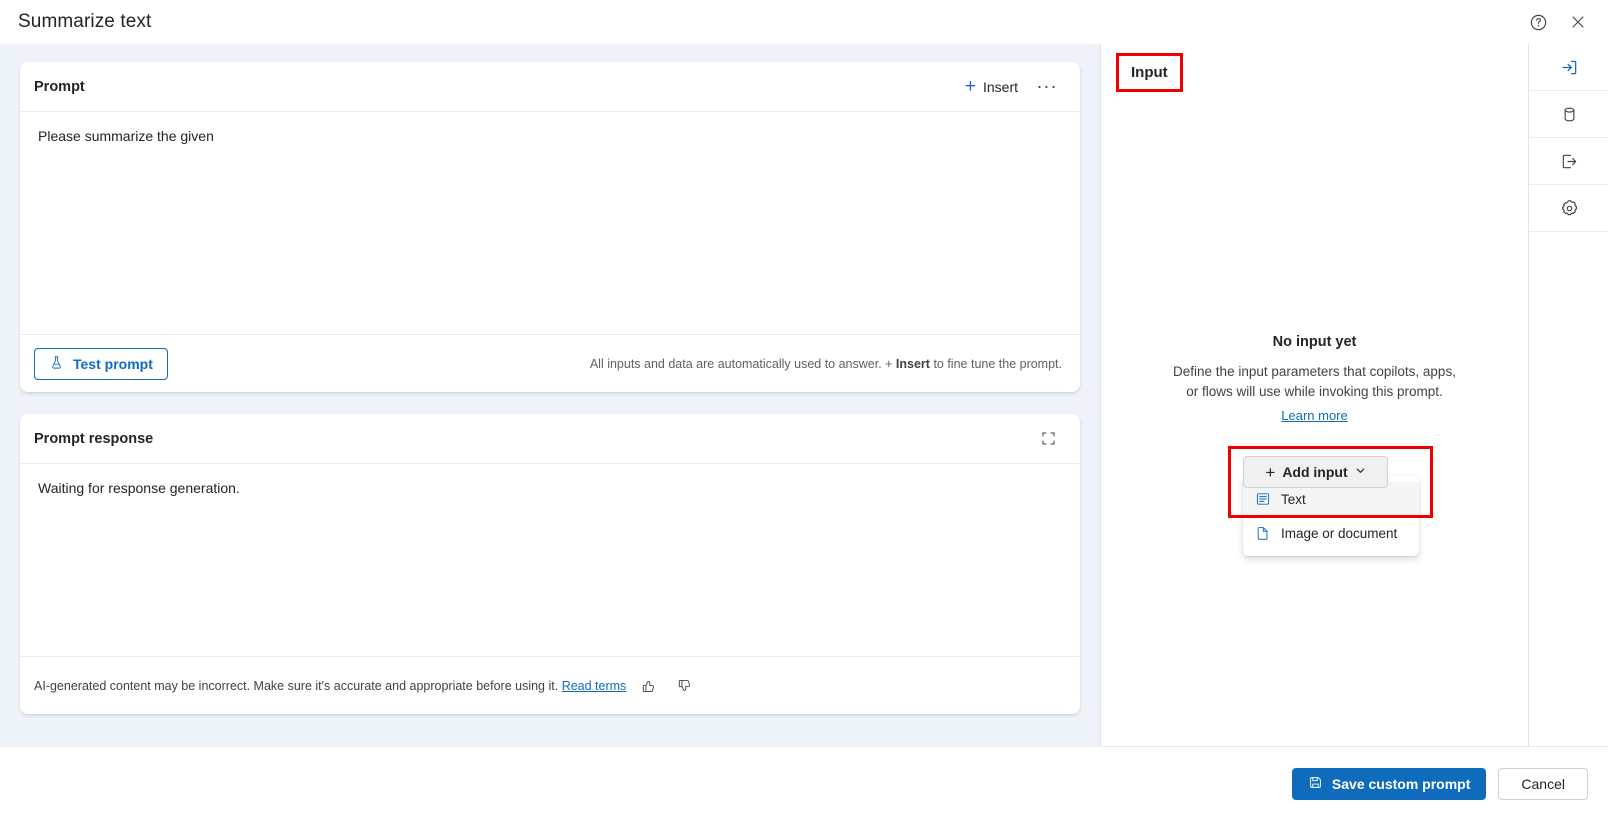 The width and height of the screenshot is (1608, 820). I want to click on input-panel-annotation: Input, so click(1149, 72).